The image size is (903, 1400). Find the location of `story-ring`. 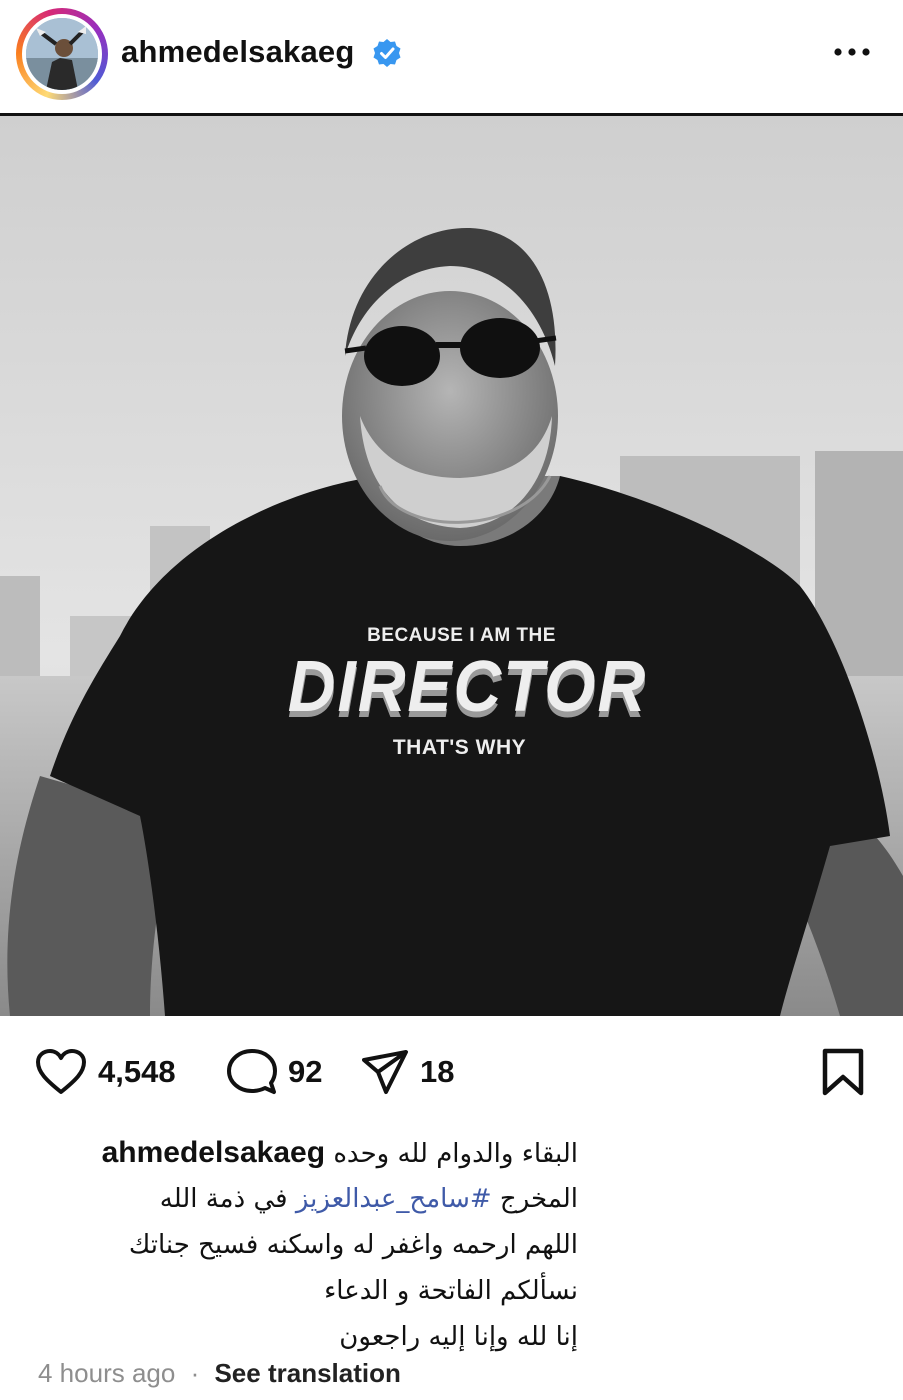

story-ring is located at coordinates (62, 54).